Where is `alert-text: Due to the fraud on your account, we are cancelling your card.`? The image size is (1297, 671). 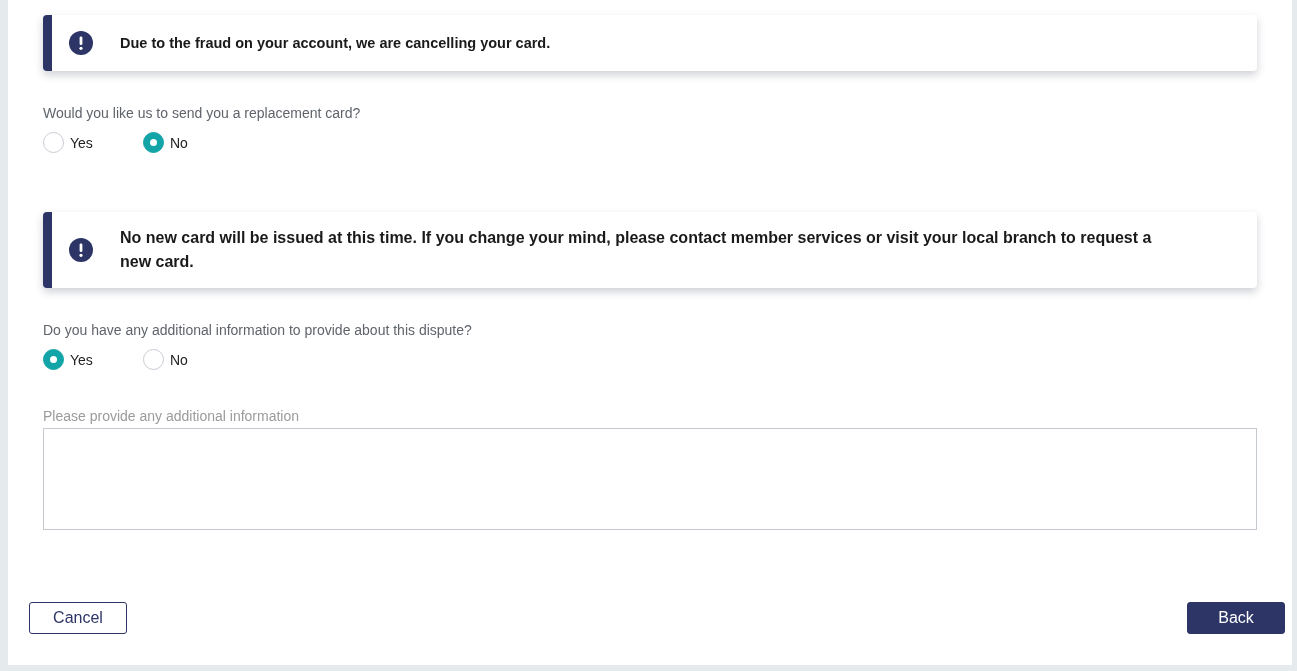 alert-text: Due to the fraud on your account, we are cancelling your card. is located at coordinates (335, 43).